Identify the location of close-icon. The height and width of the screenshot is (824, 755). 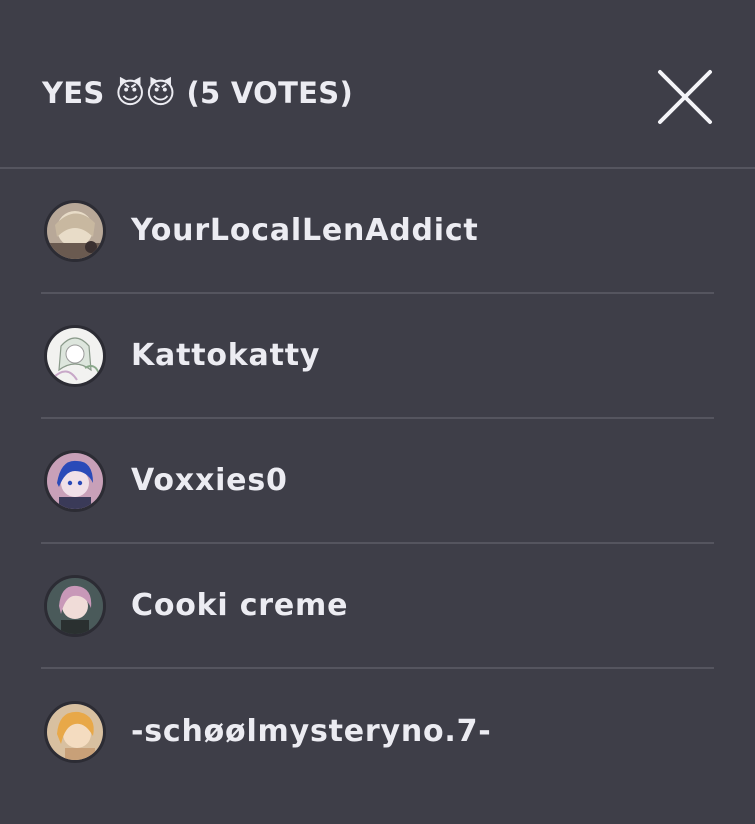
(685, 97).